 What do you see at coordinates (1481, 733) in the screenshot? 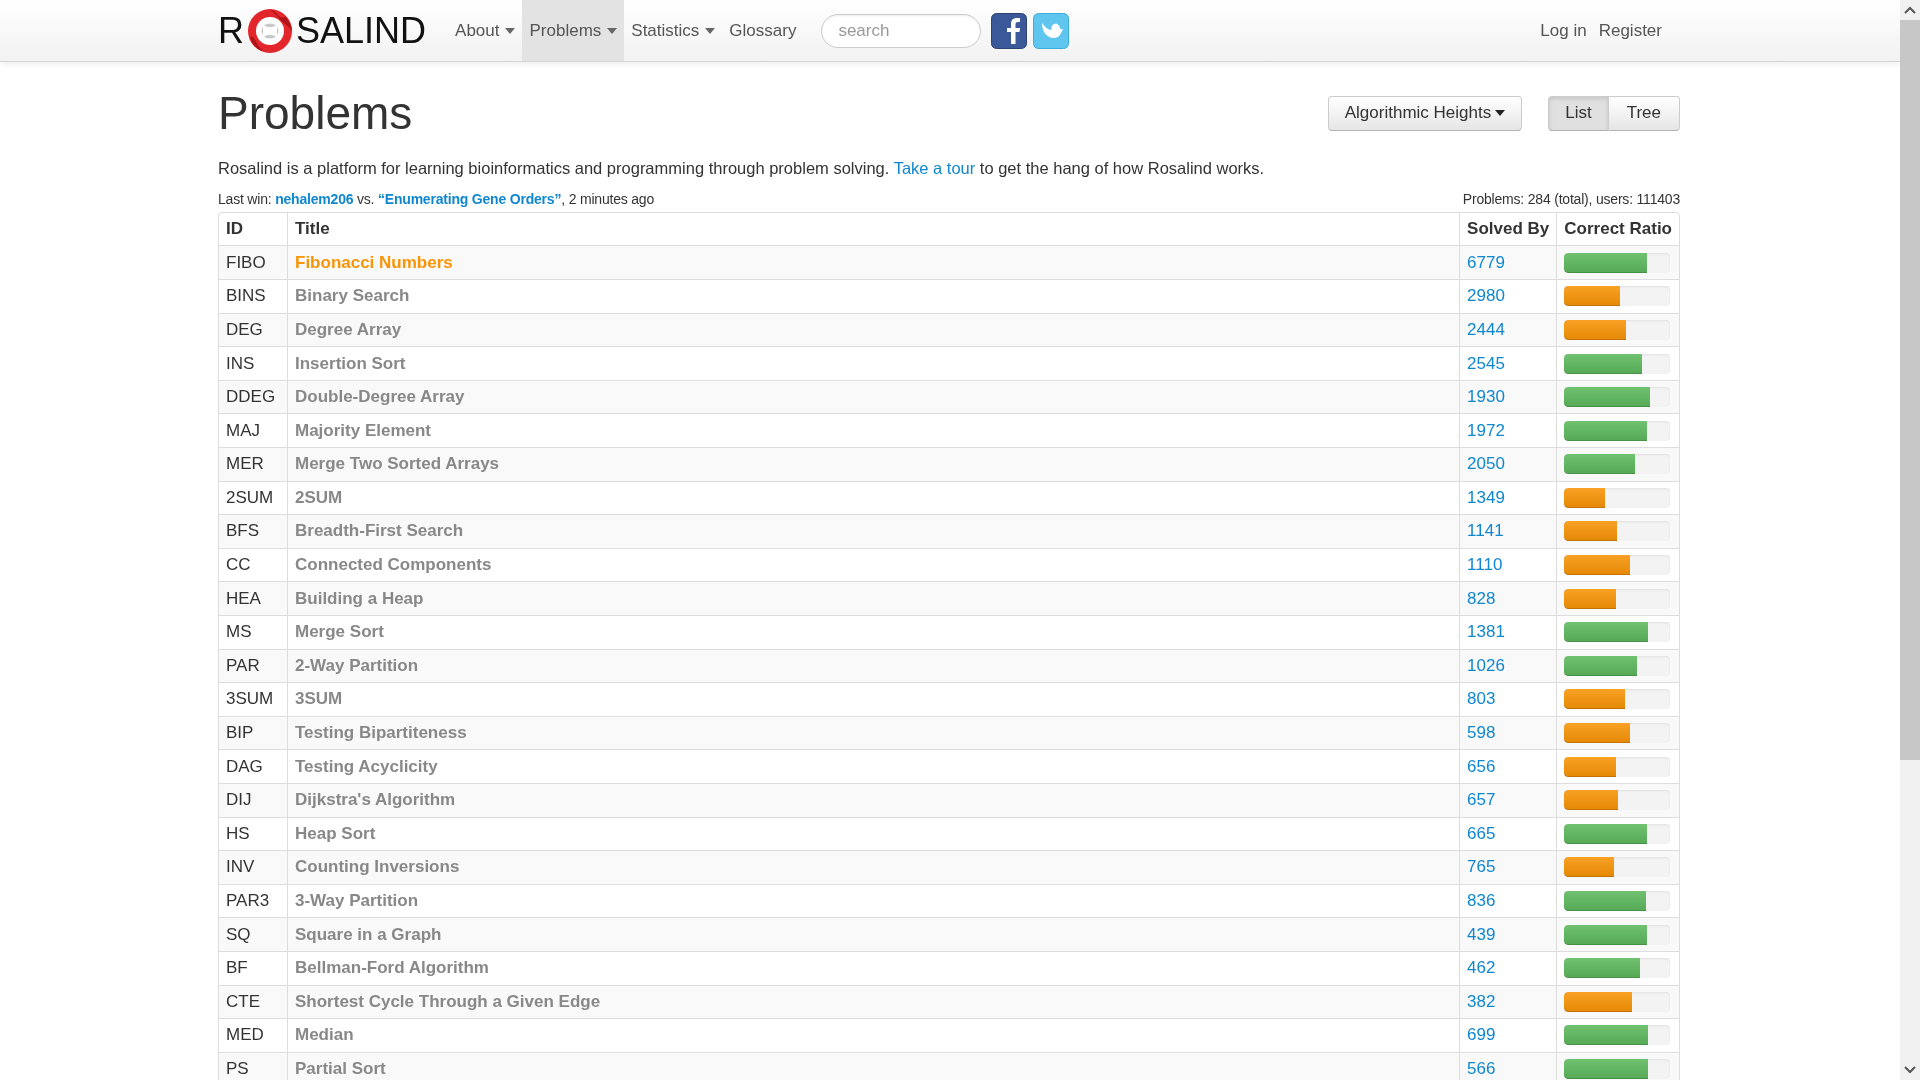
I see `solved-by-link: 598` at bounding box center [1481, 733].